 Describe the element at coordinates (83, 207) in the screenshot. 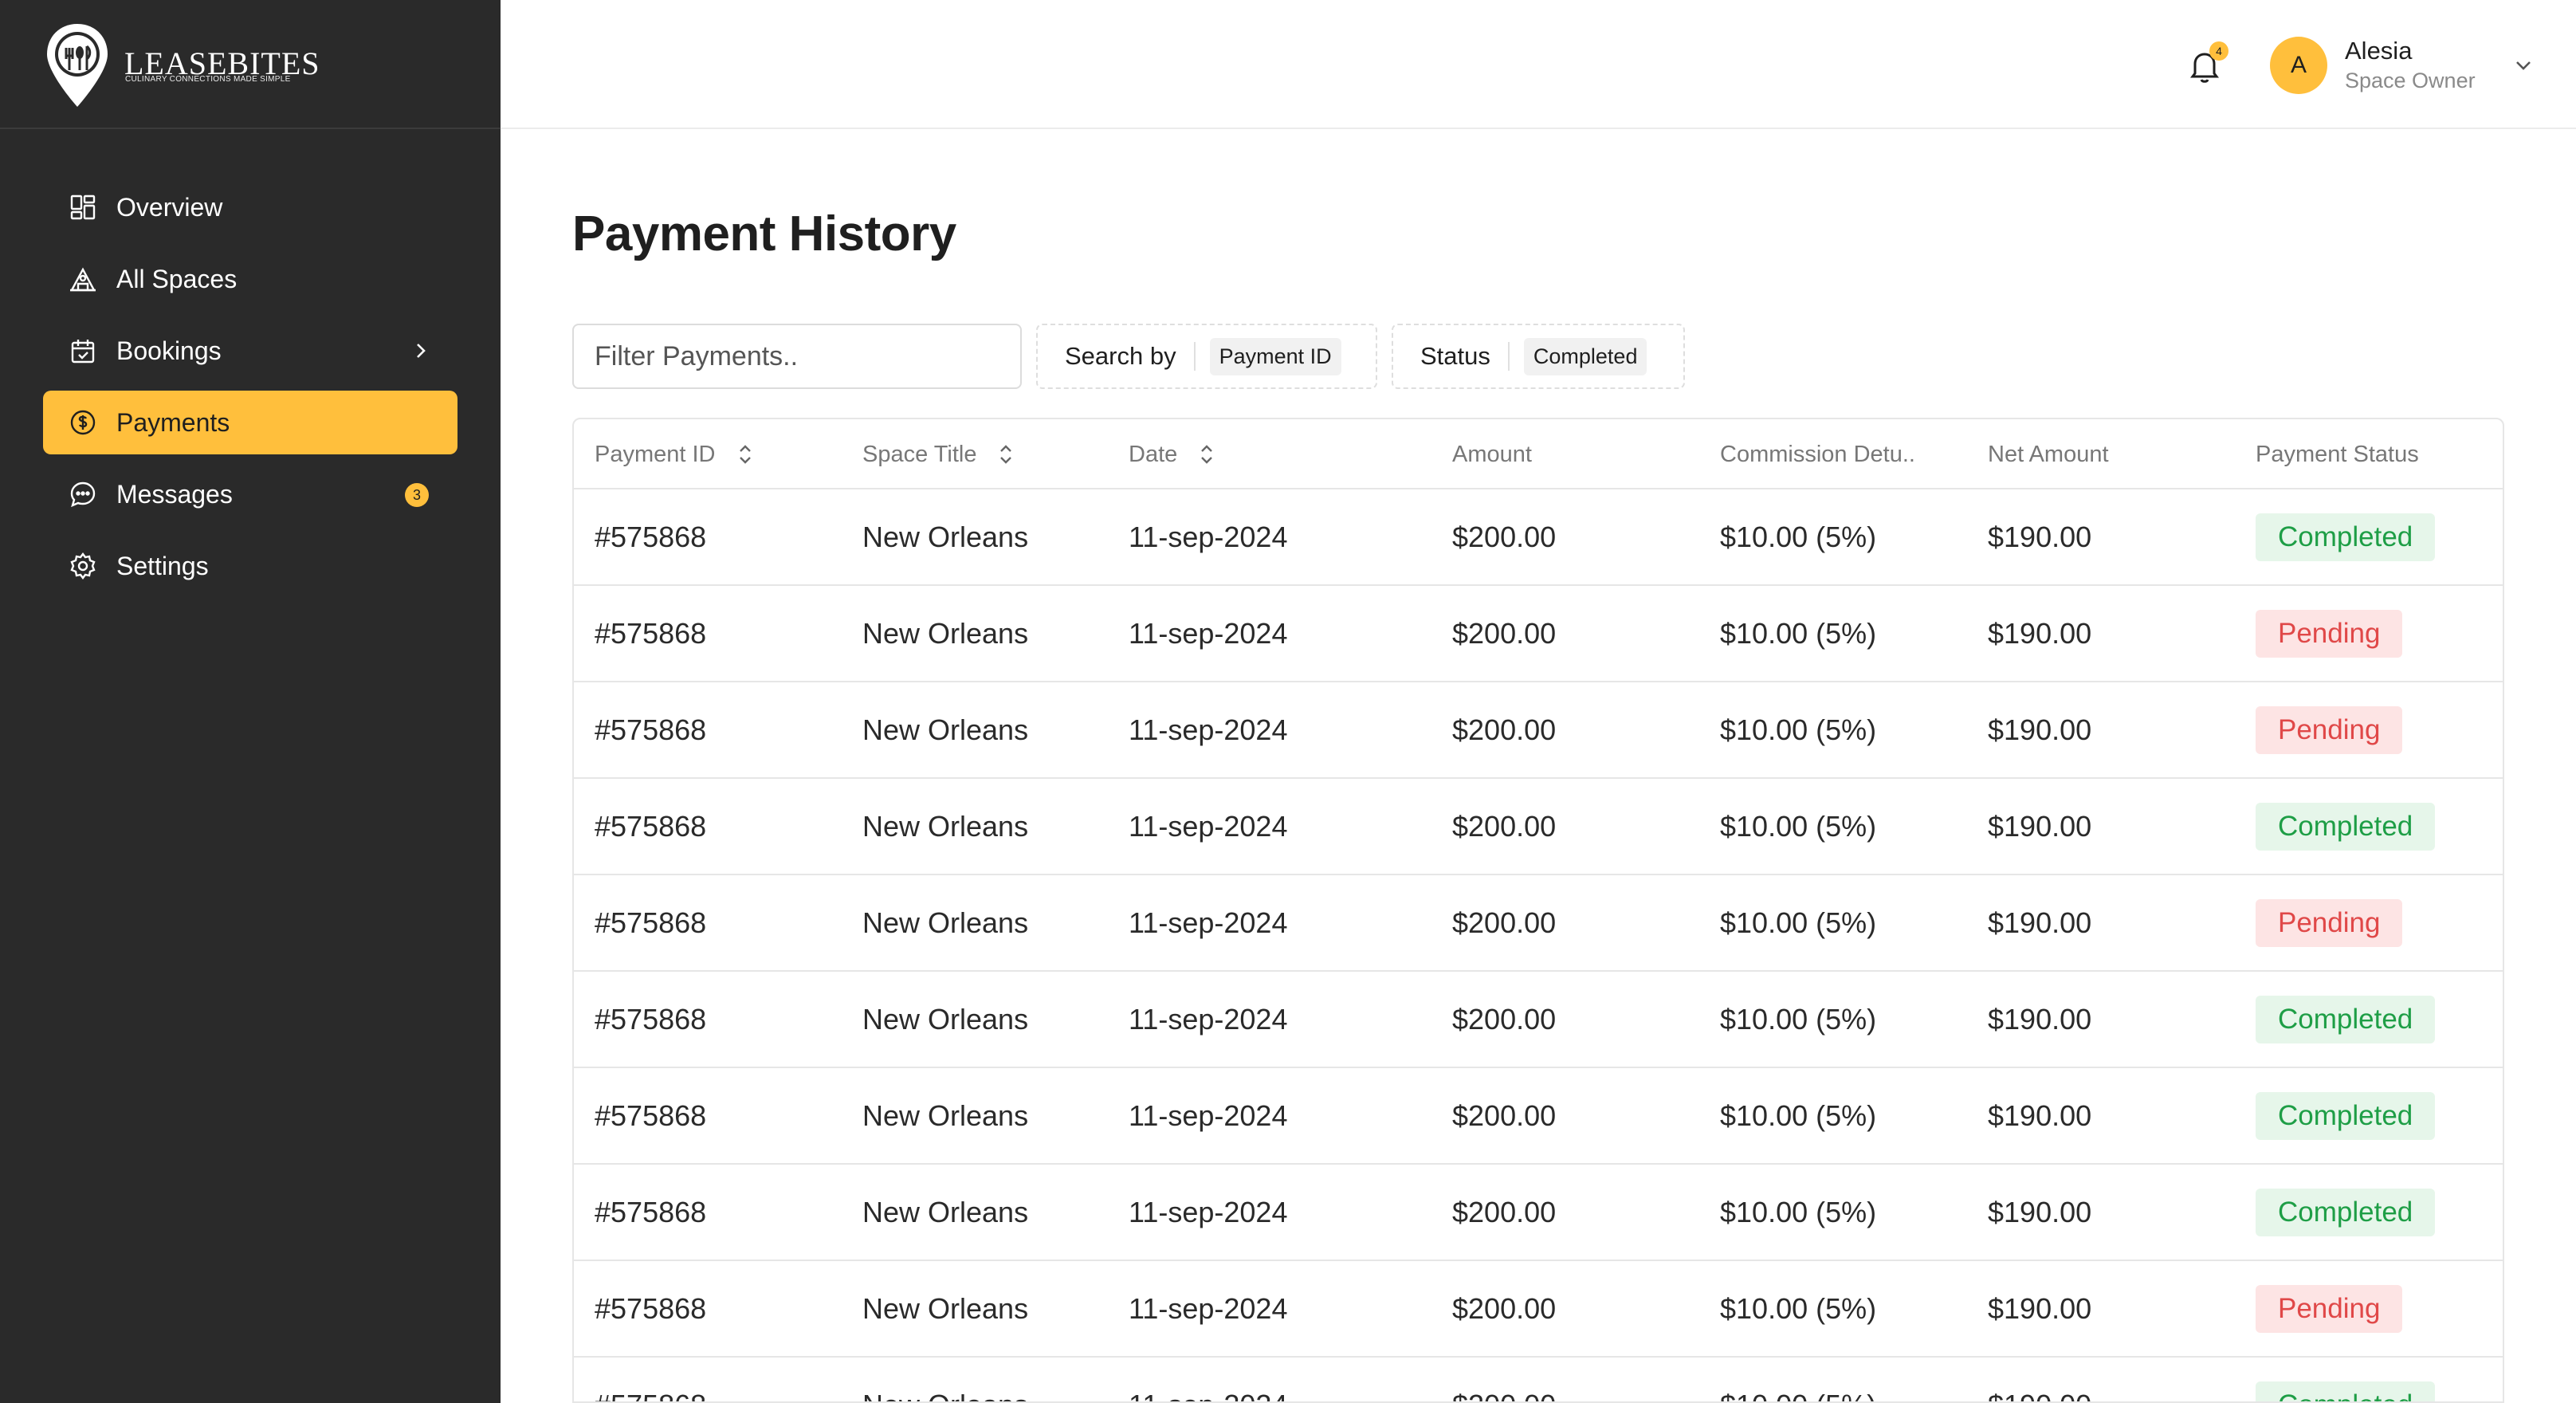

I see `grid-icon` at that location.